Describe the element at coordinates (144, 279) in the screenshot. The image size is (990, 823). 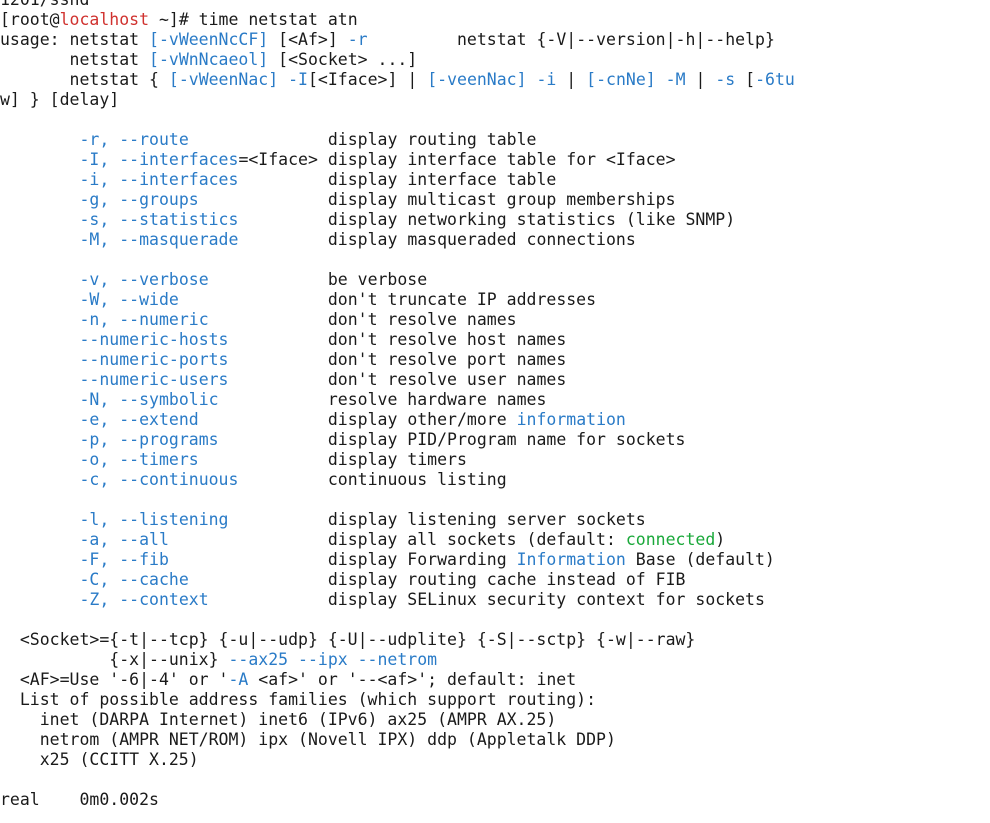
I see `option-flag: -v, --verbose` at that location.